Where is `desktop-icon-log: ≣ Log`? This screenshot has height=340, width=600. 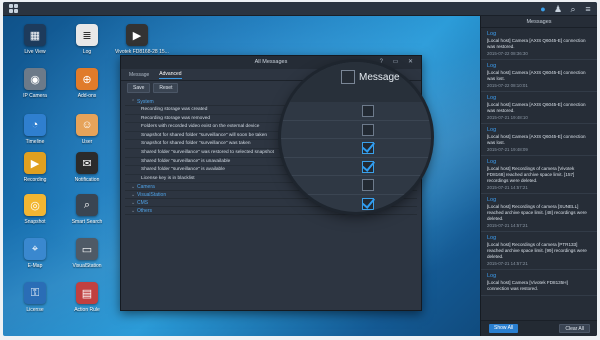 desktop-icon-log: ≣ Log is located at coordinates (87, 39).